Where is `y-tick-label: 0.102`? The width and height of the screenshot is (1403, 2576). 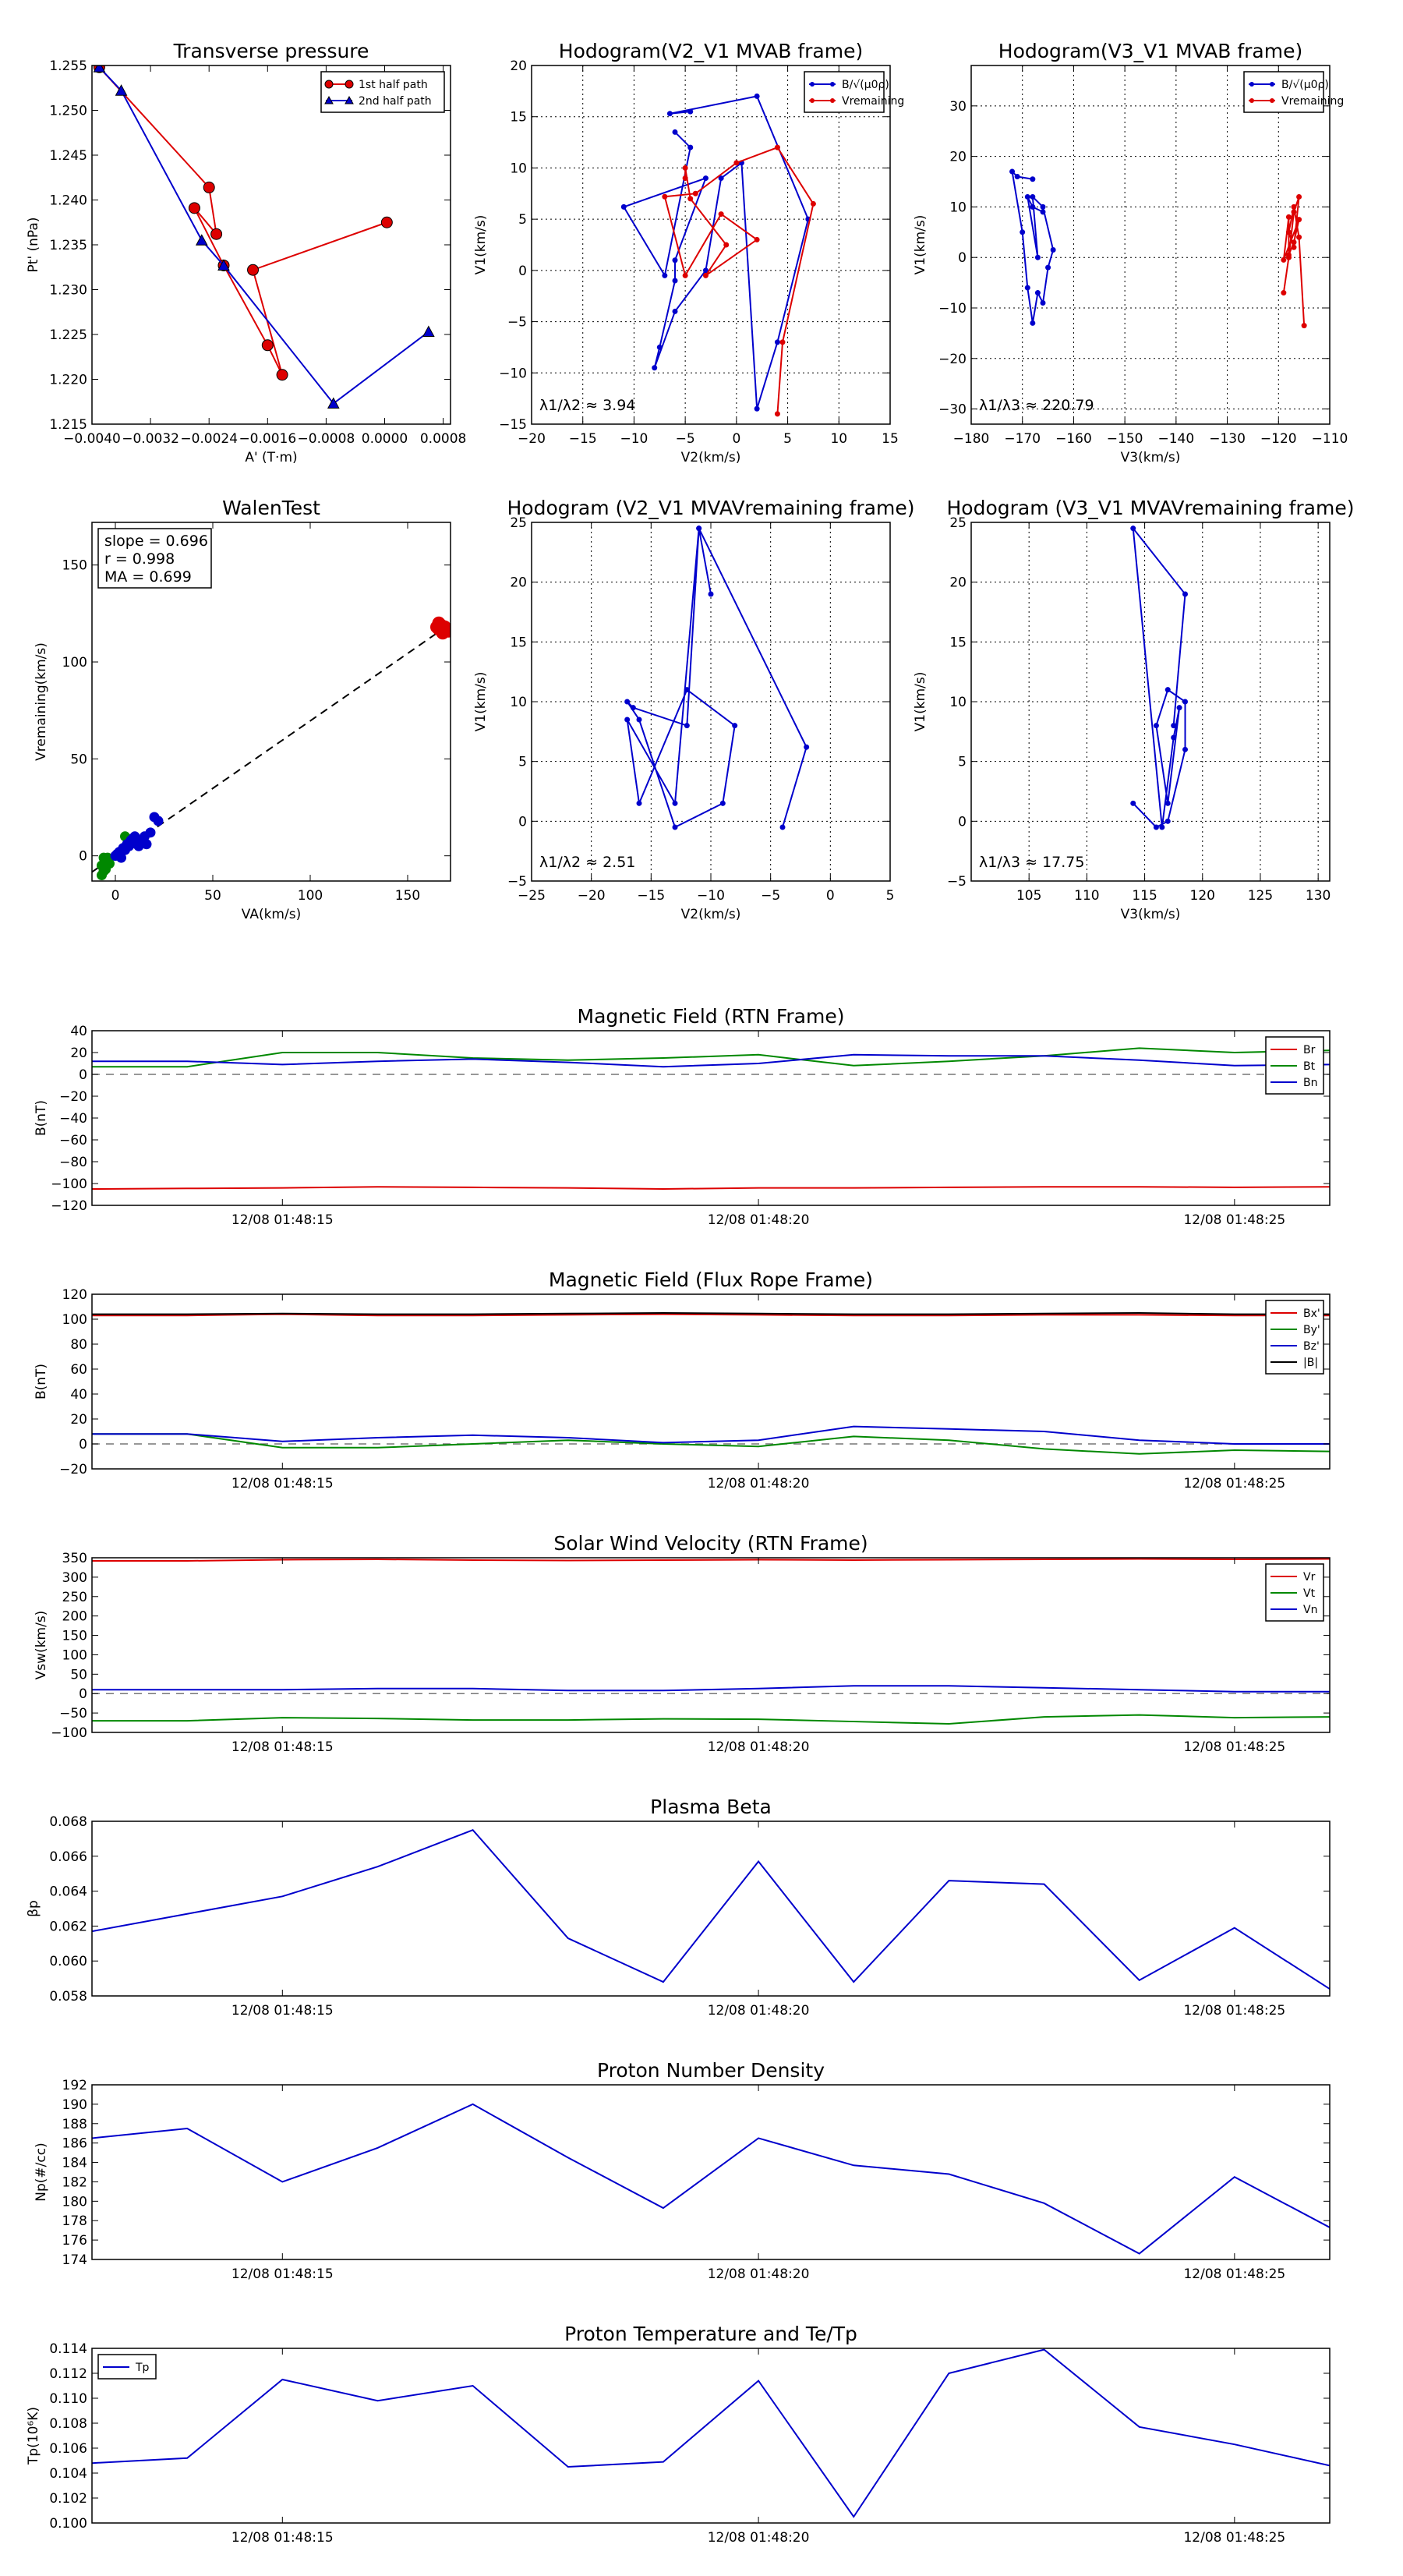
y-tick-label: 0.102 is located at coordinates (68, 2499).